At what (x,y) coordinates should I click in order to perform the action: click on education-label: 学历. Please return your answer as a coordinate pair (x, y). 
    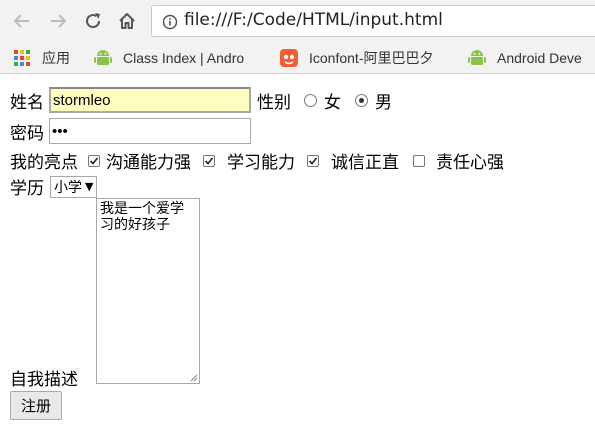
    Looking at the image, I should click on (27, 189).